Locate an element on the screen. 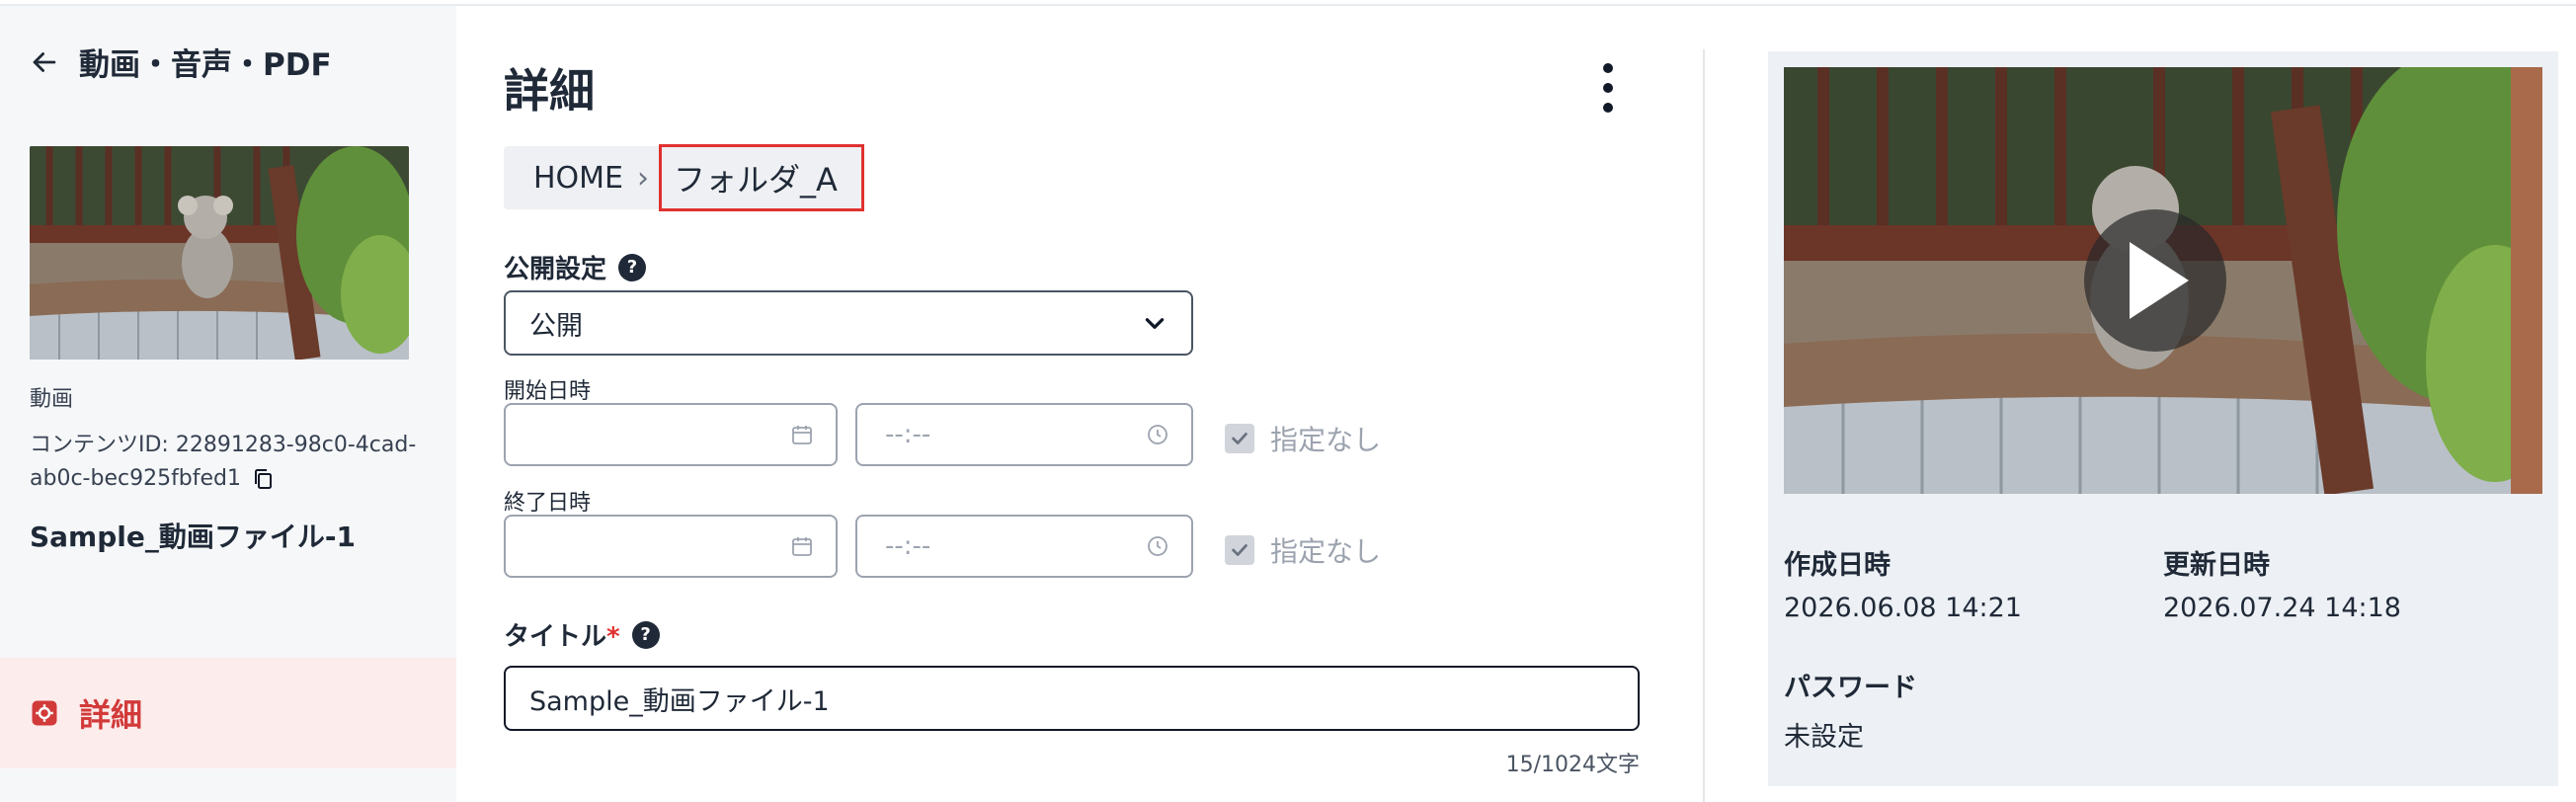 The height and width of the screenshot is (802, 2576). start-time-placeholder: --:-- is located at coordinates (908, 434).